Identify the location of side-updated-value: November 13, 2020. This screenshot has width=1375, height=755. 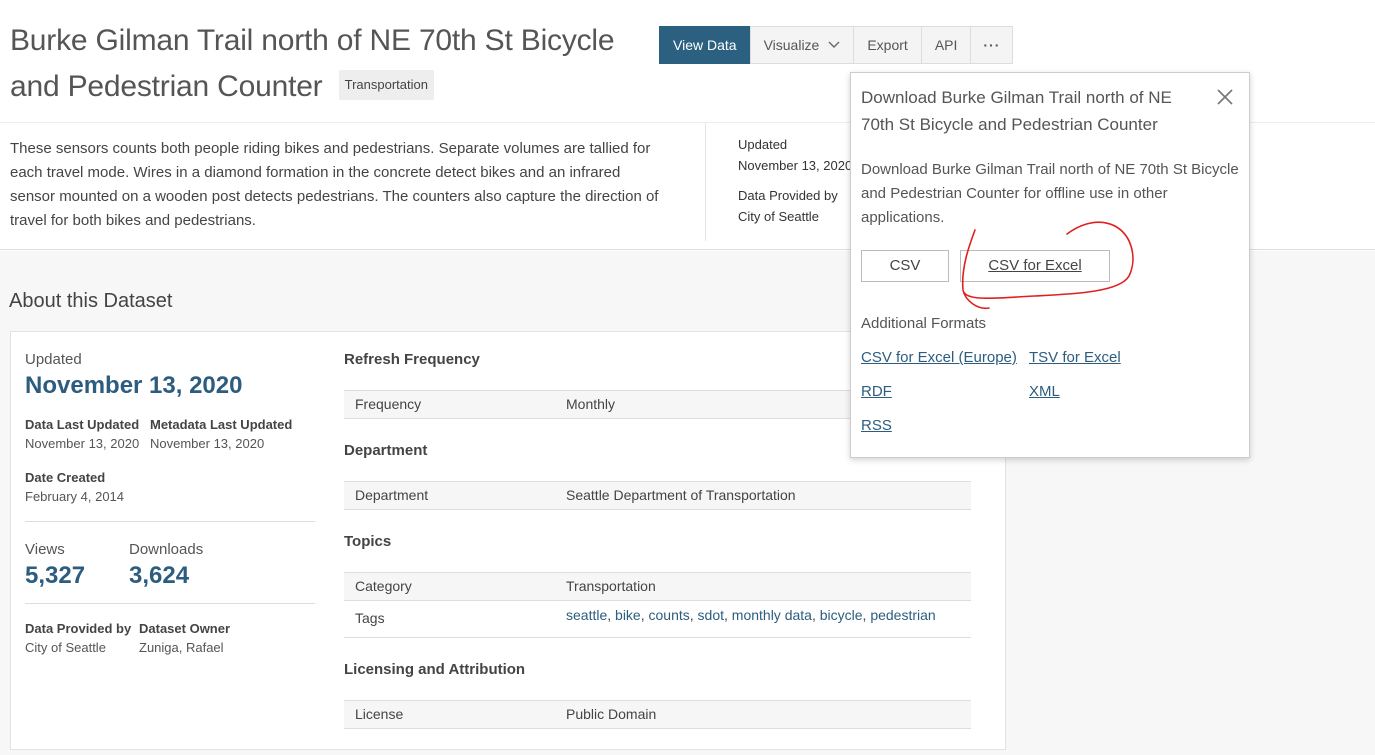
(795, 165).